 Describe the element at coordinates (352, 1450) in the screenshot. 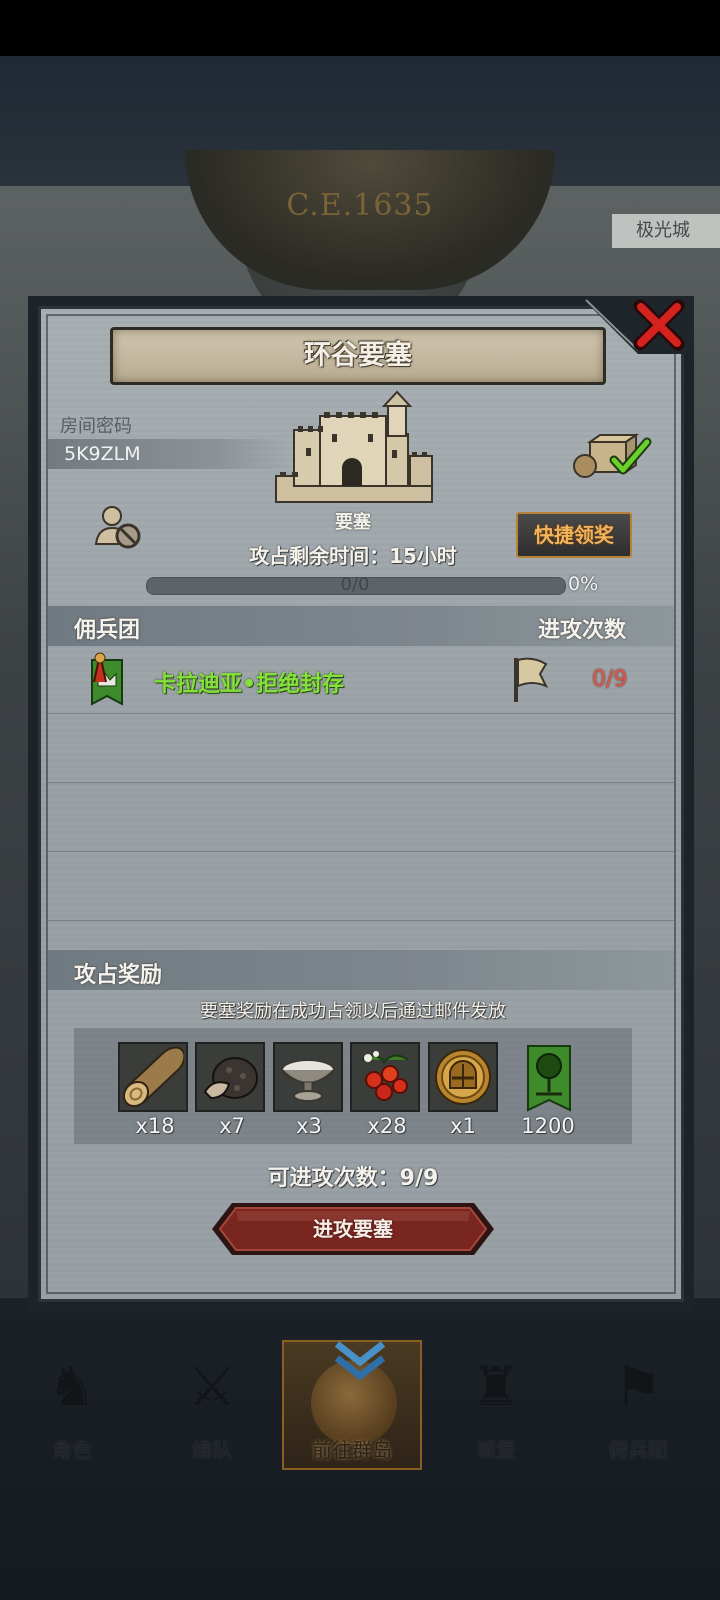

I see `nav-label: 前往群岛` at that location.